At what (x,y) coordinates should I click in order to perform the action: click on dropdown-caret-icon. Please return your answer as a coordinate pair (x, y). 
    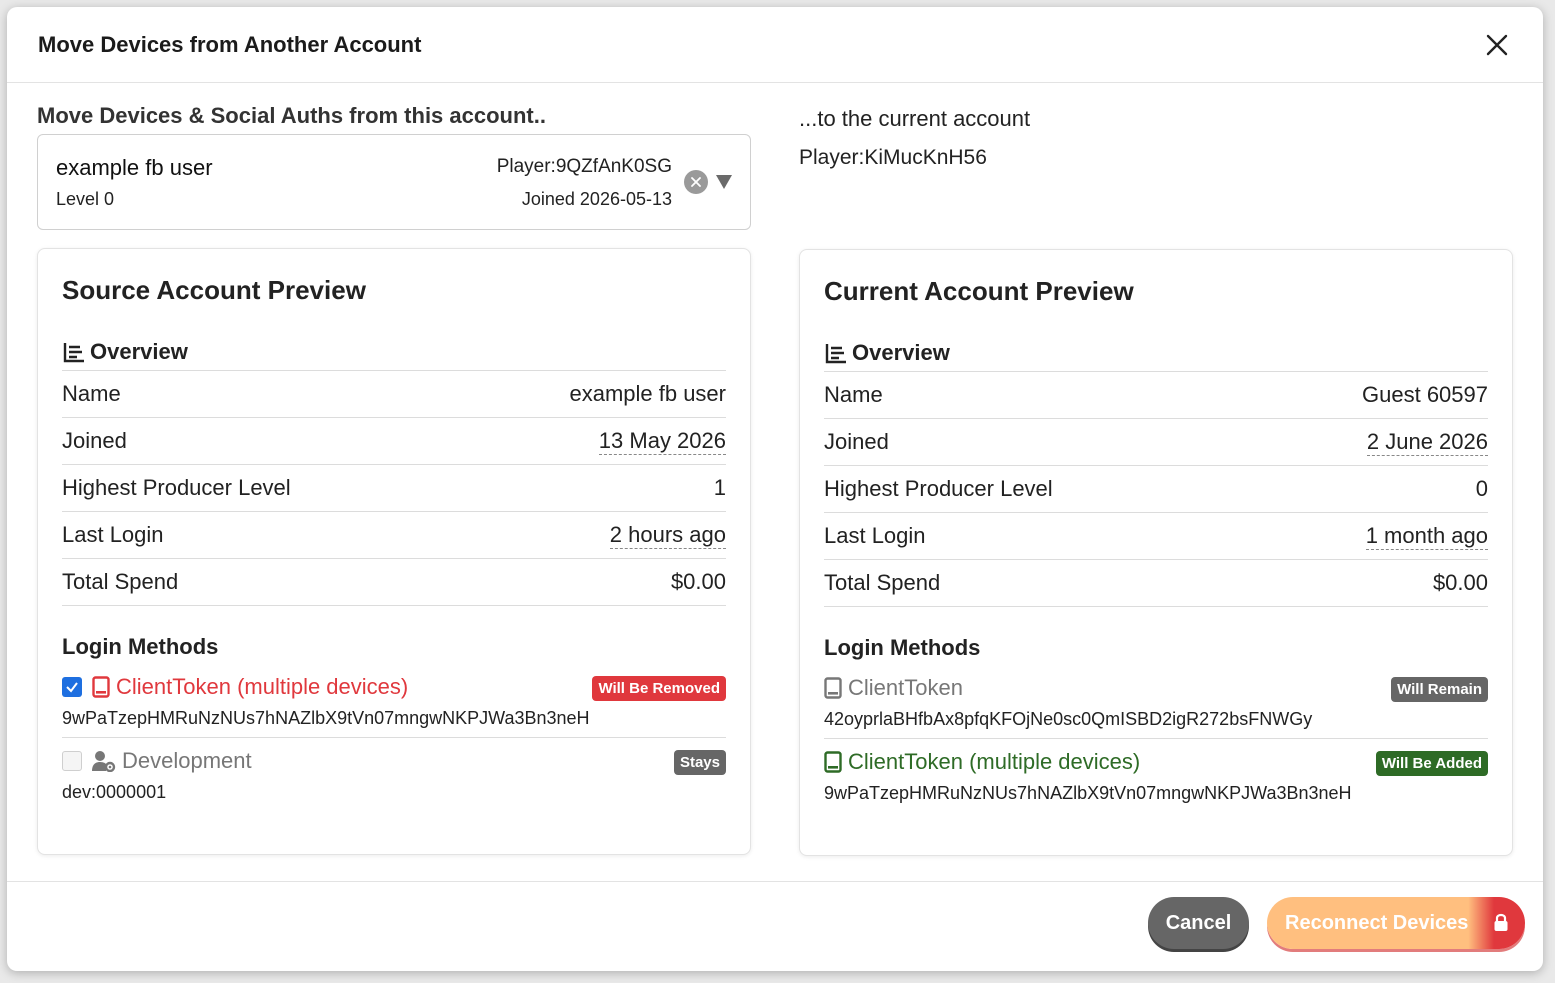
    Looking at the image, I should click on (724, 182).